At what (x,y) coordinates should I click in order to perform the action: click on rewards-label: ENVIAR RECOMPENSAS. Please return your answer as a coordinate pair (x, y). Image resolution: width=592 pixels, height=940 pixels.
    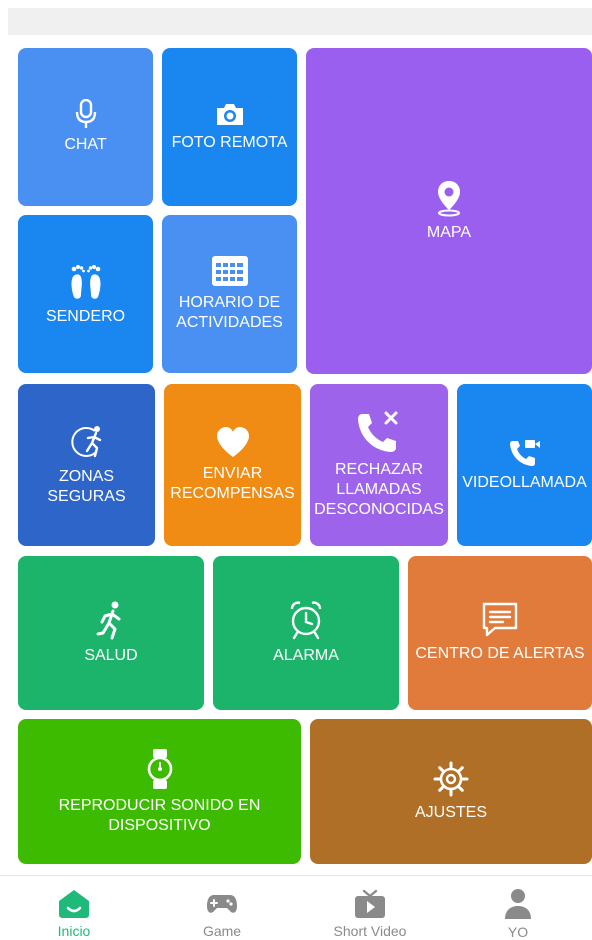
    Looking at the image, I should click on (232, 483).